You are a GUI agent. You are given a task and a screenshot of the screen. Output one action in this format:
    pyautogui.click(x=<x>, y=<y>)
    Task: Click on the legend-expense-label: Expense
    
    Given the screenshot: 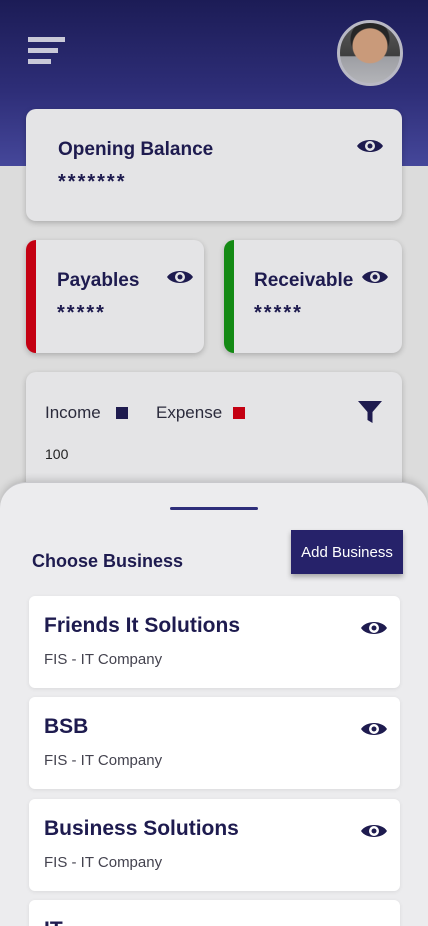 What is the action you would take?
    pyautogui.click(x=189, y=412)
    